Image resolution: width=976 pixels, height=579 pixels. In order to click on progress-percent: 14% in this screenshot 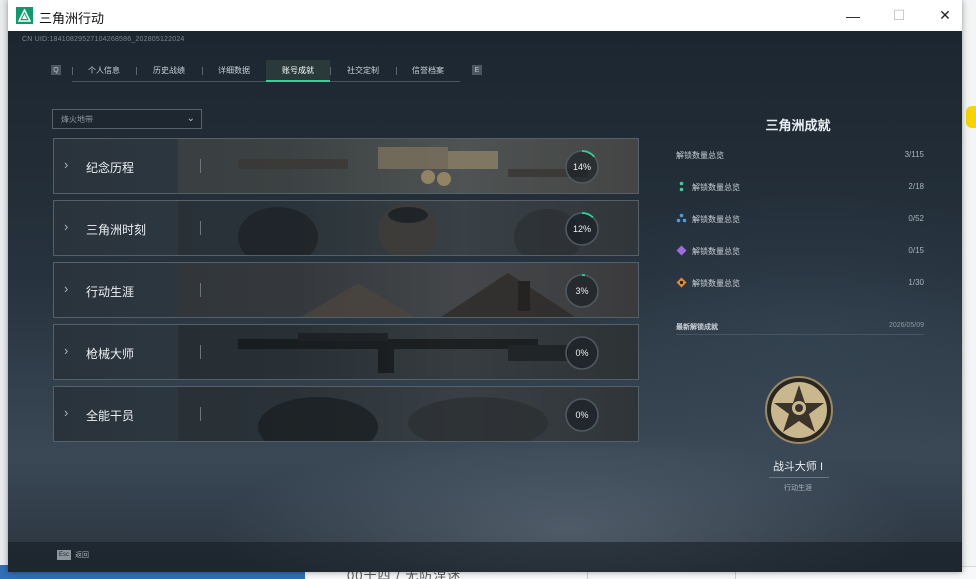, I will do `click(581, 167)`.